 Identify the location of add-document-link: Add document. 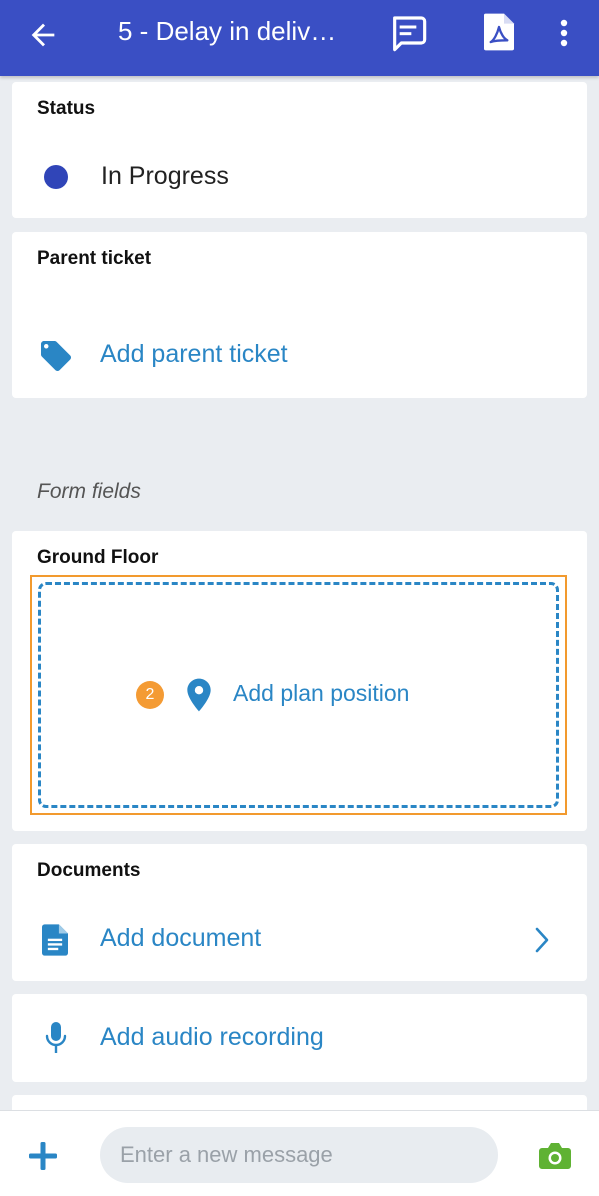
(180, 938).